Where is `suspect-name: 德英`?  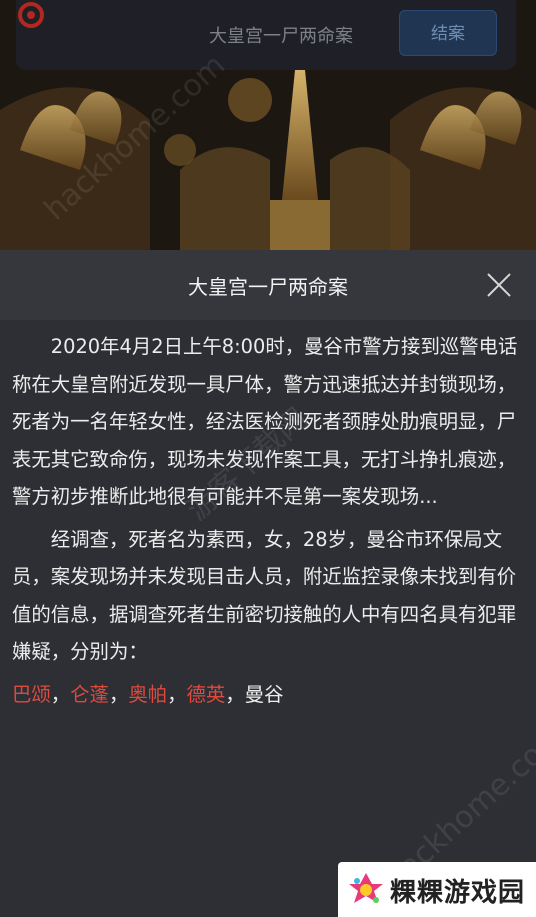 suspect-name: 德英 is located at coordinates (206, 694).